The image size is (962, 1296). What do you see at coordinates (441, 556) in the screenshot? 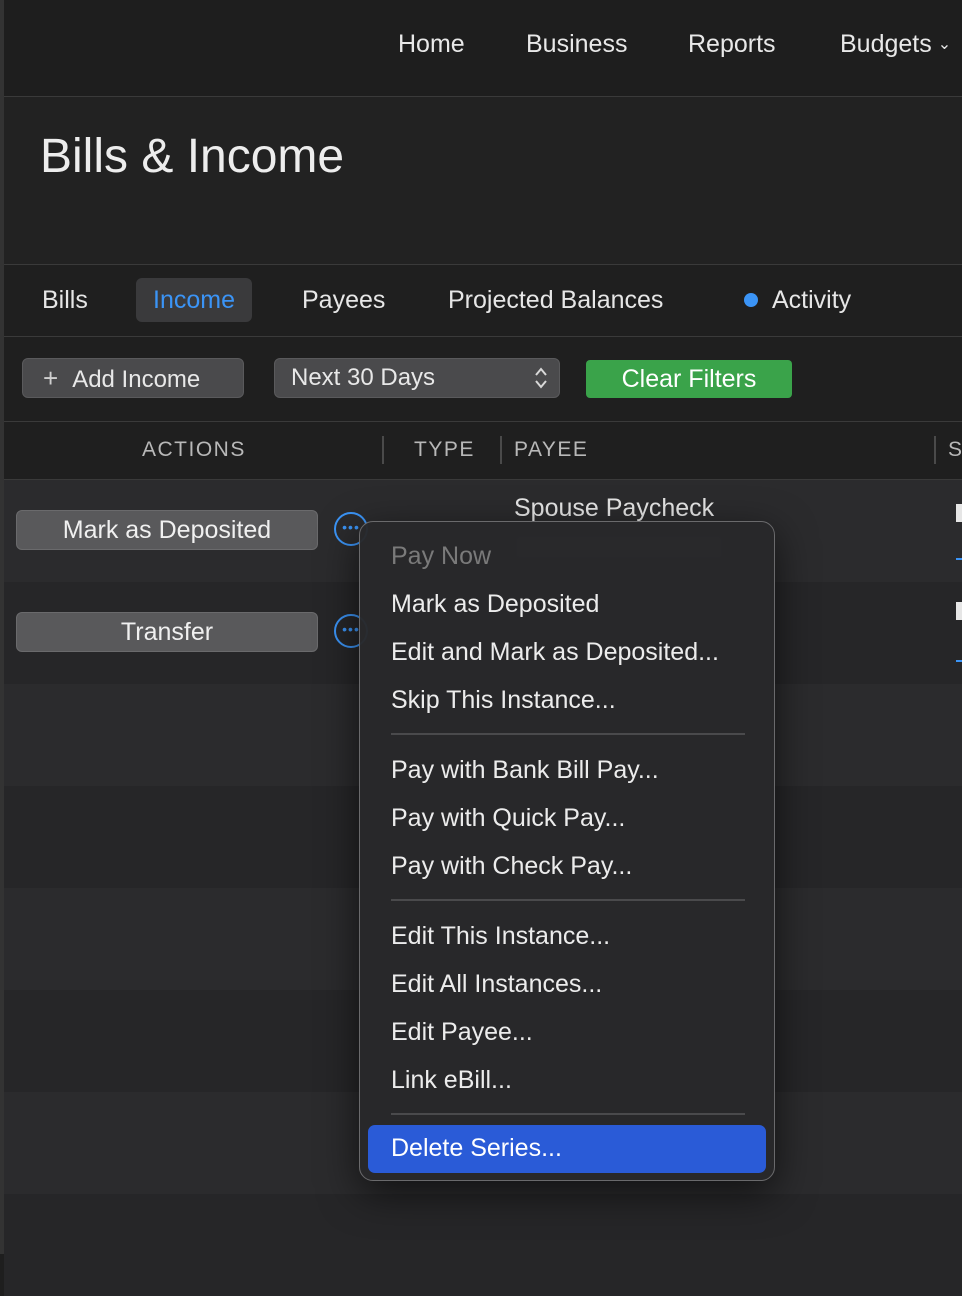
I see `menu-item-pay-now: Pay Now` at bounding box center [441, 556].